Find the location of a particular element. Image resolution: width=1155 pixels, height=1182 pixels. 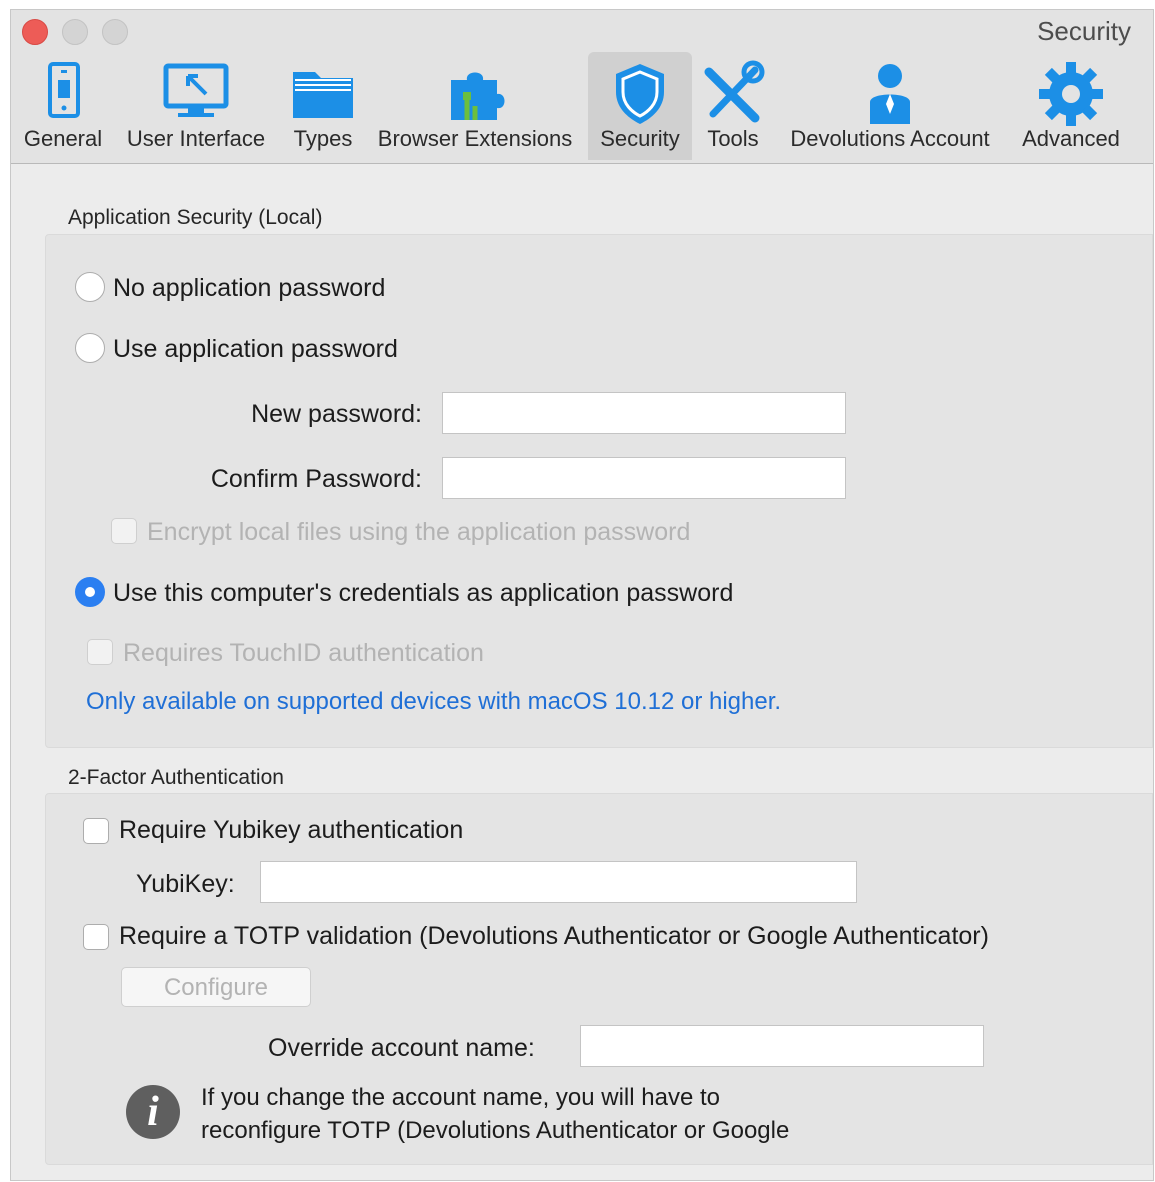

tools-icon is located at coordinates (734, 91).